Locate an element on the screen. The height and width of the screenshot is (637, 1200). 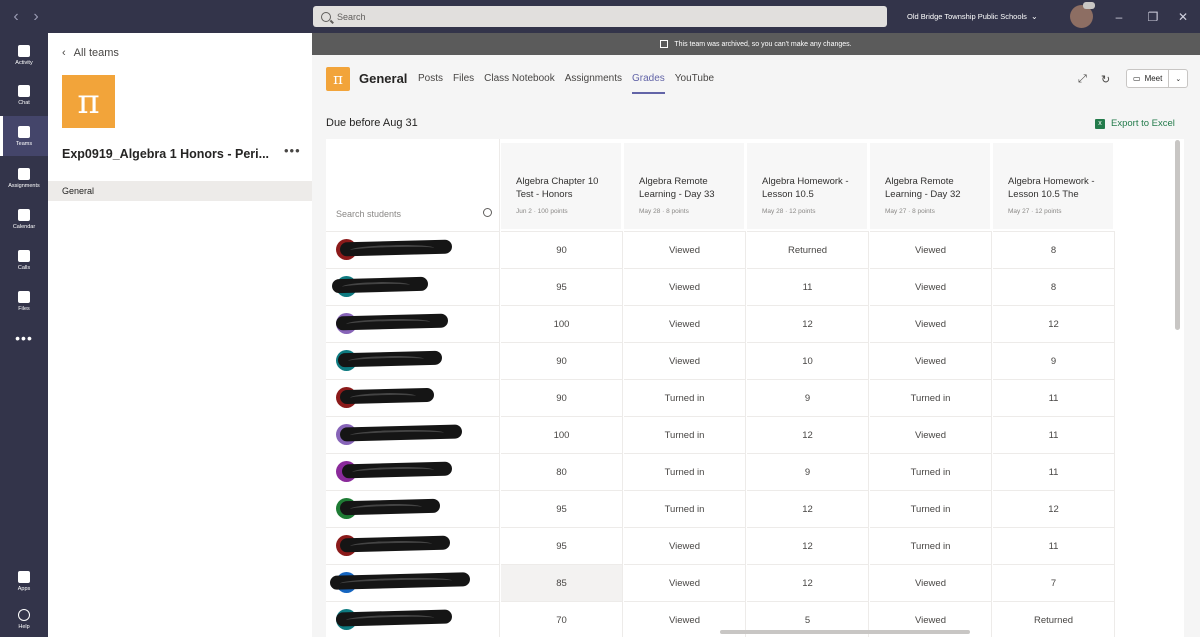
org-switcher: Old Bridge Township Public Schools ⌄ is located at coordinates (972, 16).